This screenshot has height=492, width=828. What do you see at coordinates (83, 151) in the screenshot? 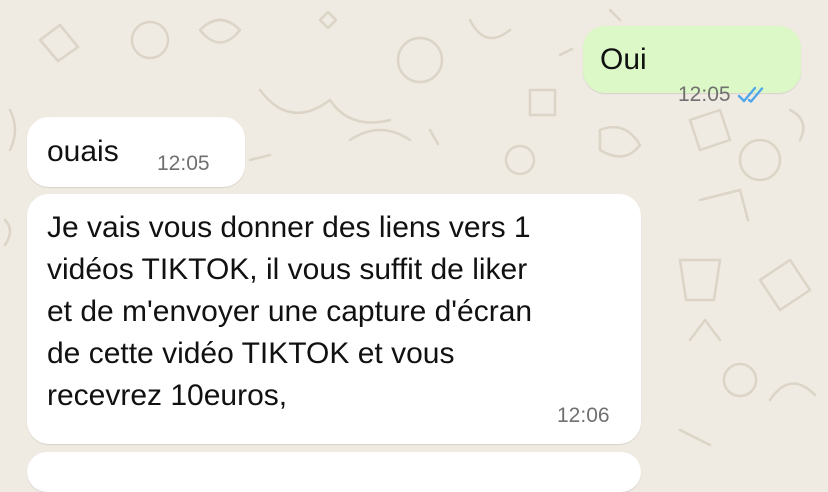
I see `message-text: ouais` at bounding box center [83, 151].